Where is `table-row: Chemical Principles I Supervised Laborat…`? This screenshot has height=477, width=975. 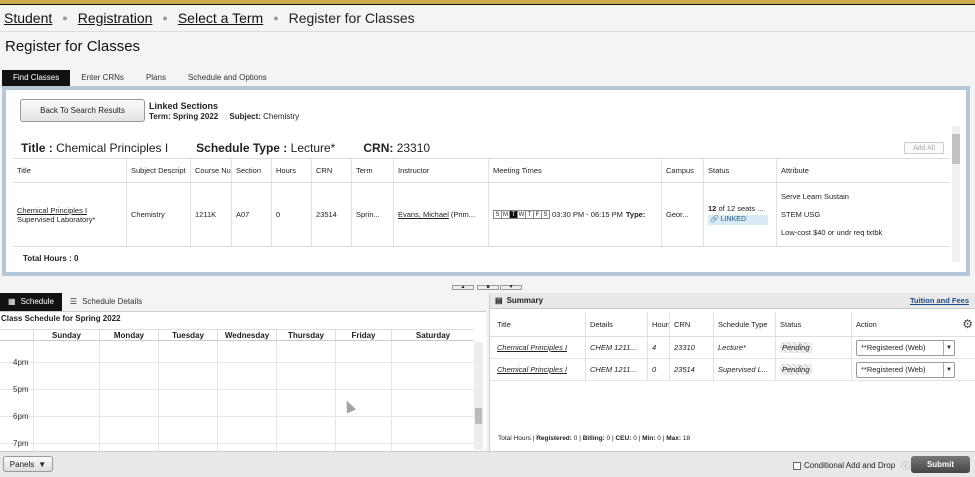
table-row: Chemical Principles I Supervised Laborat… is located at coordinates (481, 215).